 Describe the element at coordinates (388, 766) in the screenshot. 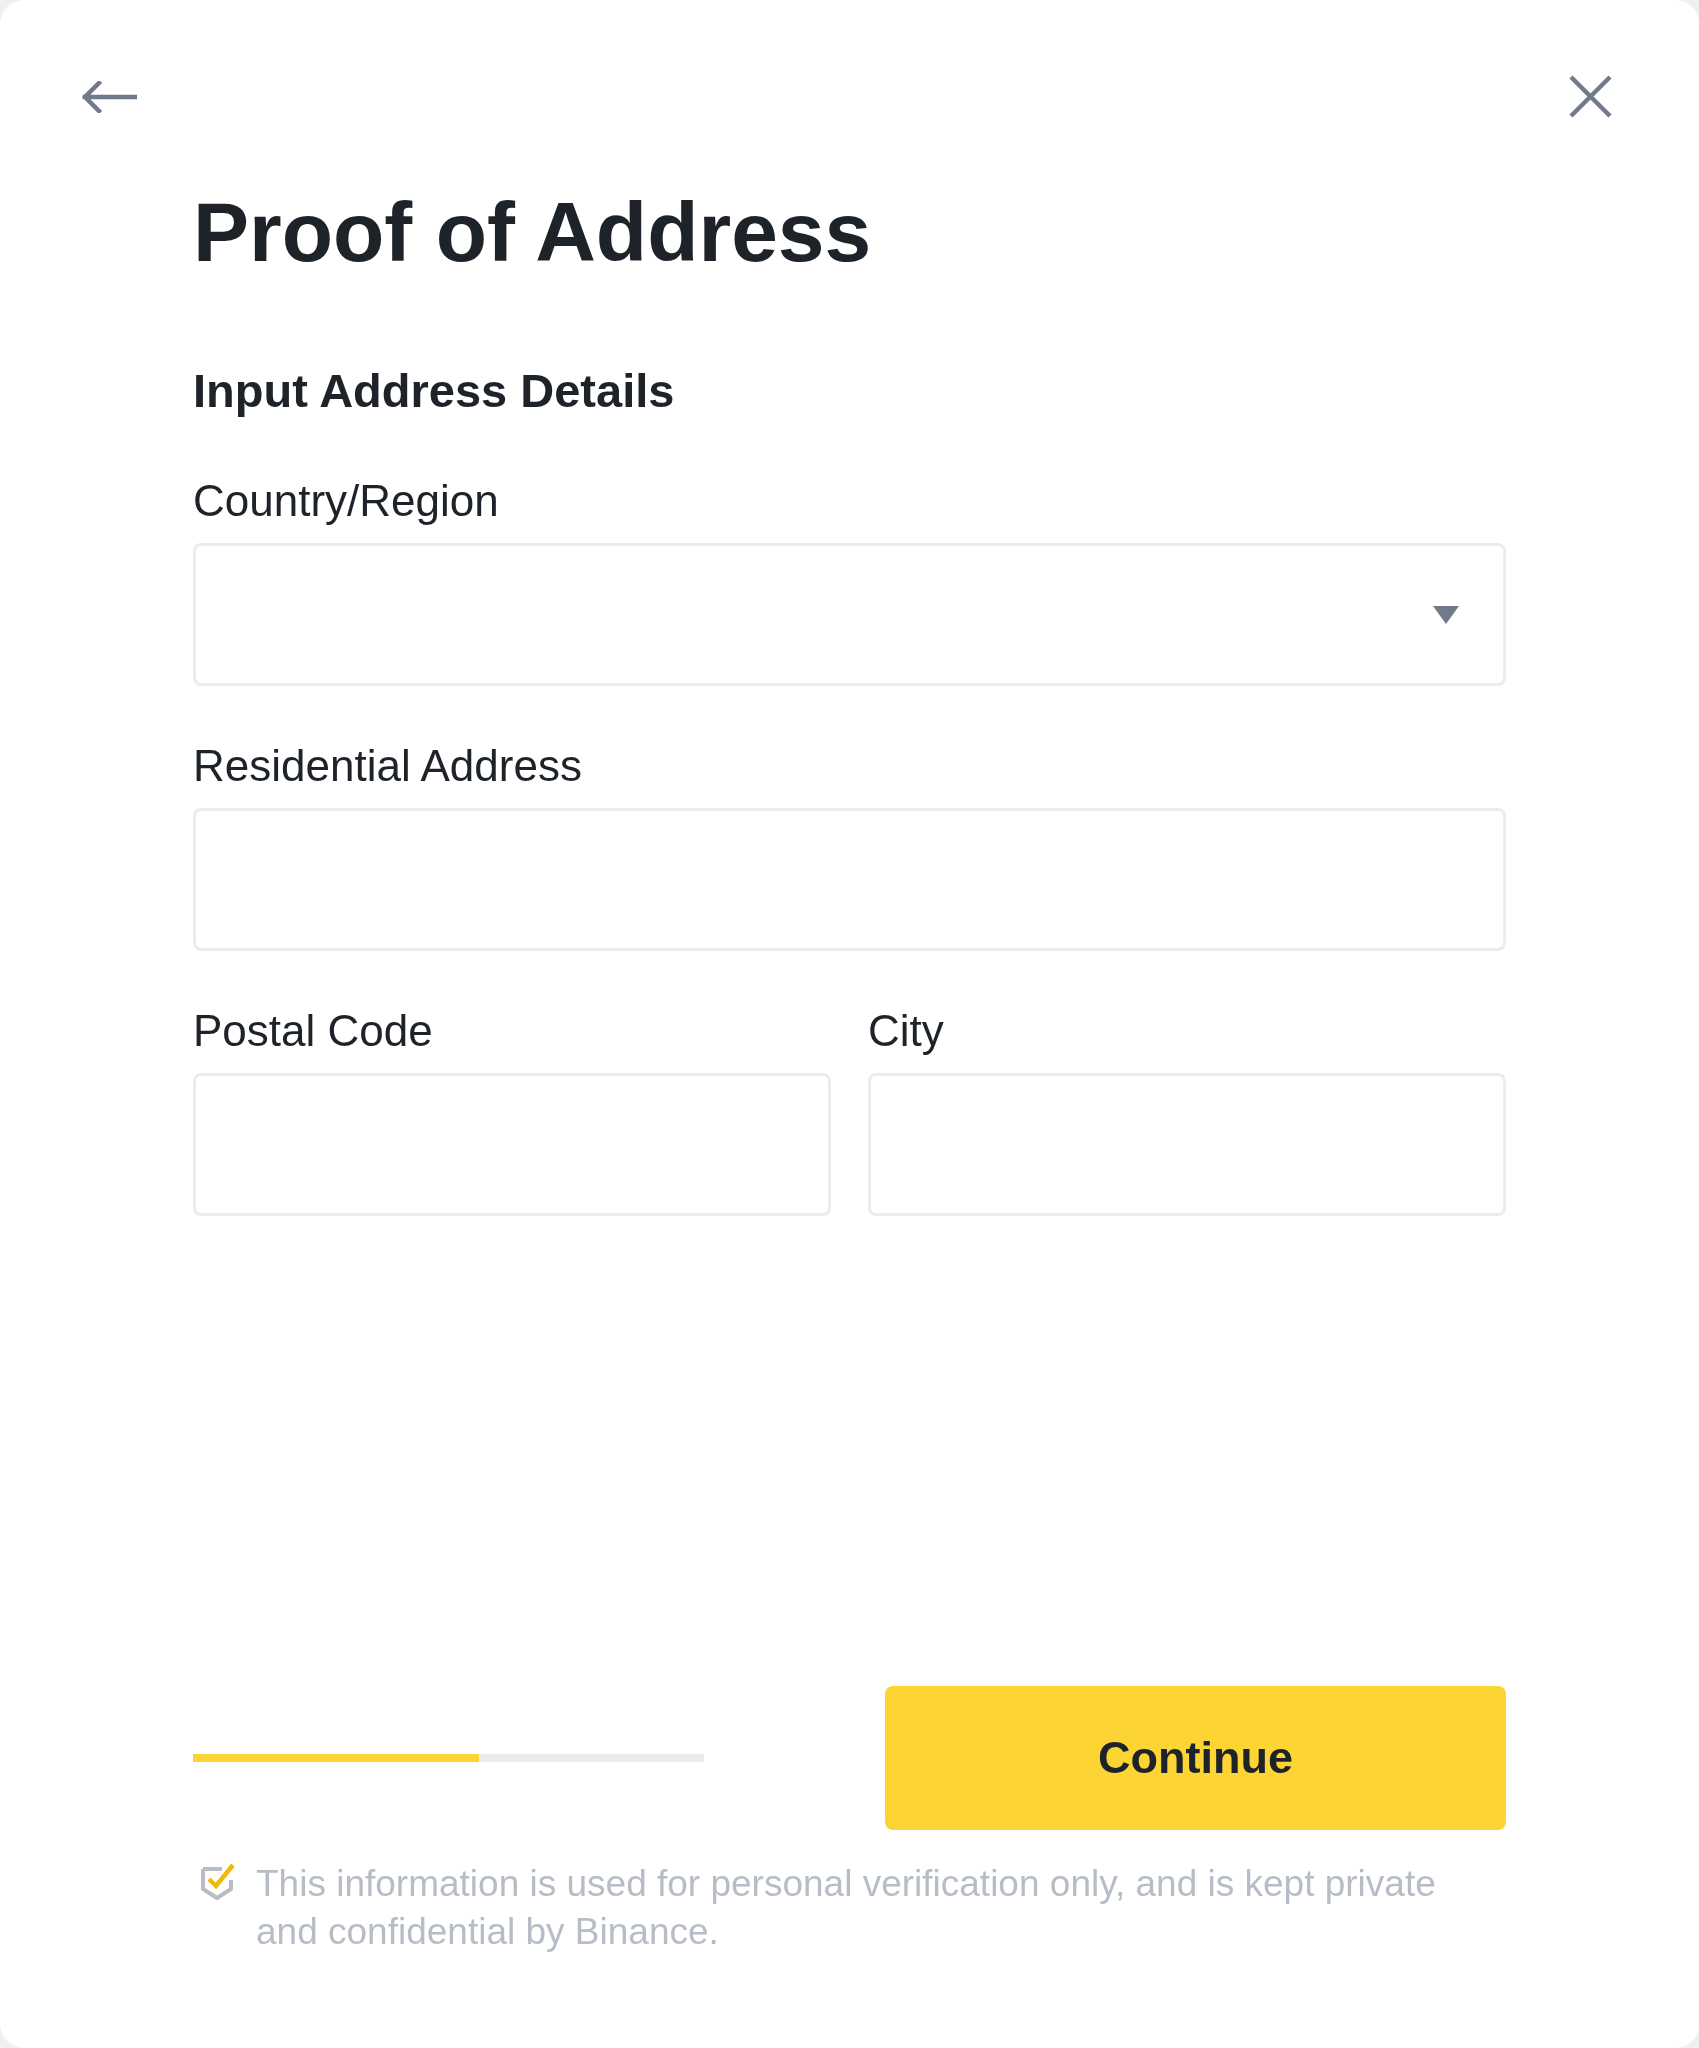

I see `field-label: Residential Address` at that location.